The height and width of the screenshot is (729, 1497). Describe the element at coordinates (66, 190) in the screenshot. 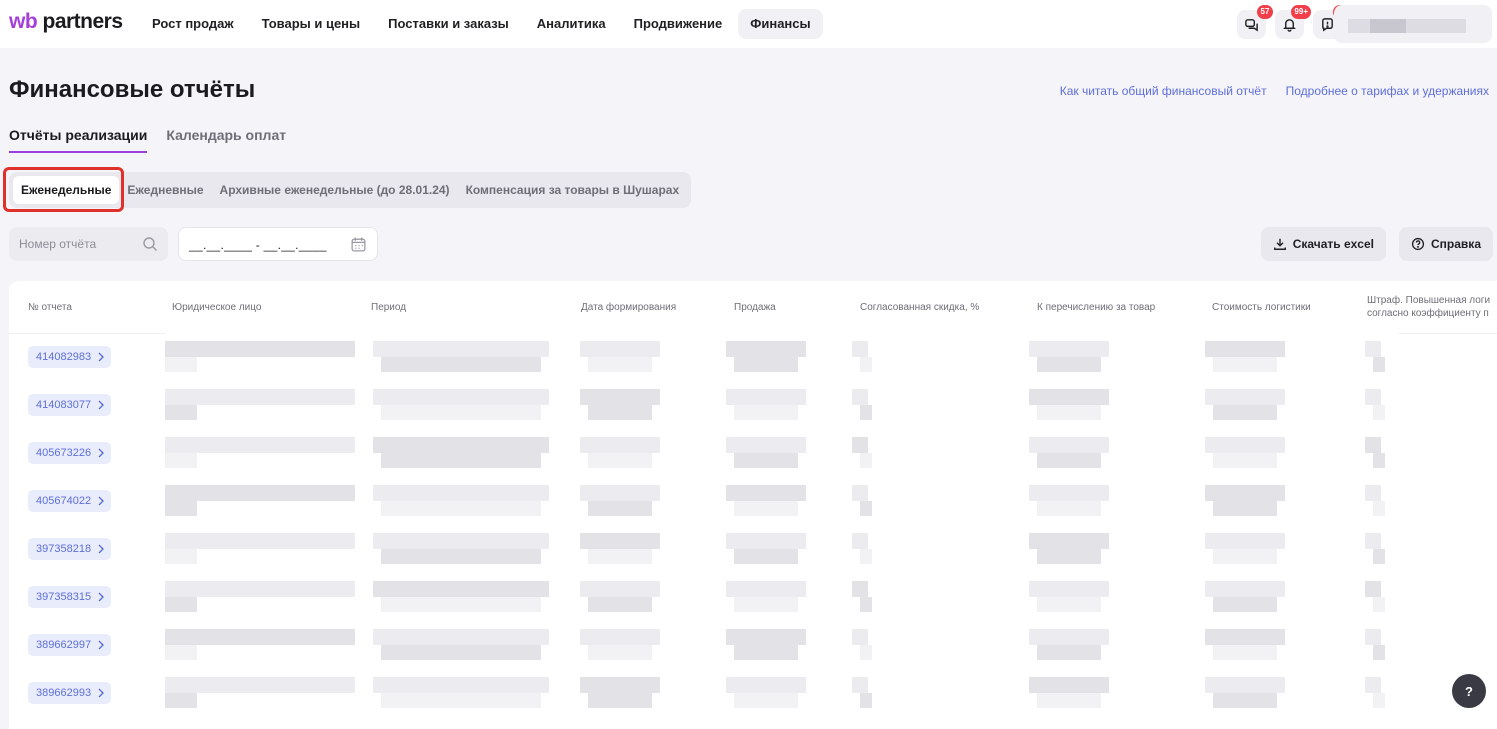

I see `segment-weekly: Еженедельные` at that location.